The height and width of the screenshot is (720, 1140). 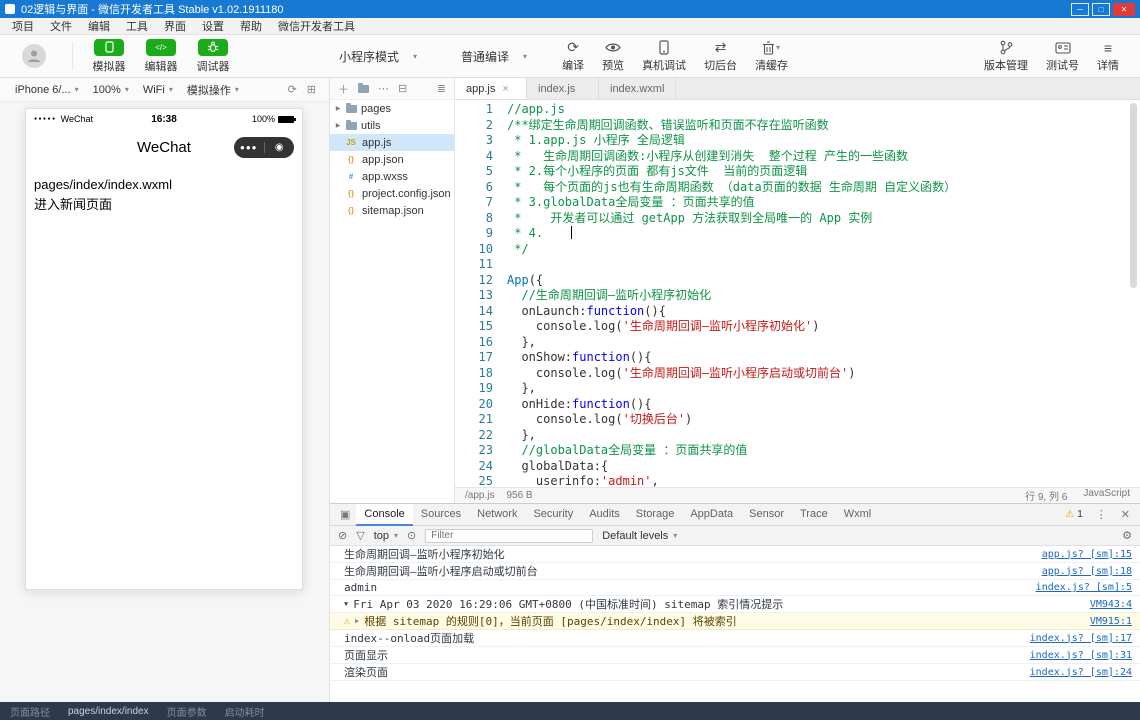 I want to click on editor-tab-app.js: app.js ×, so click(x=491, y=88).